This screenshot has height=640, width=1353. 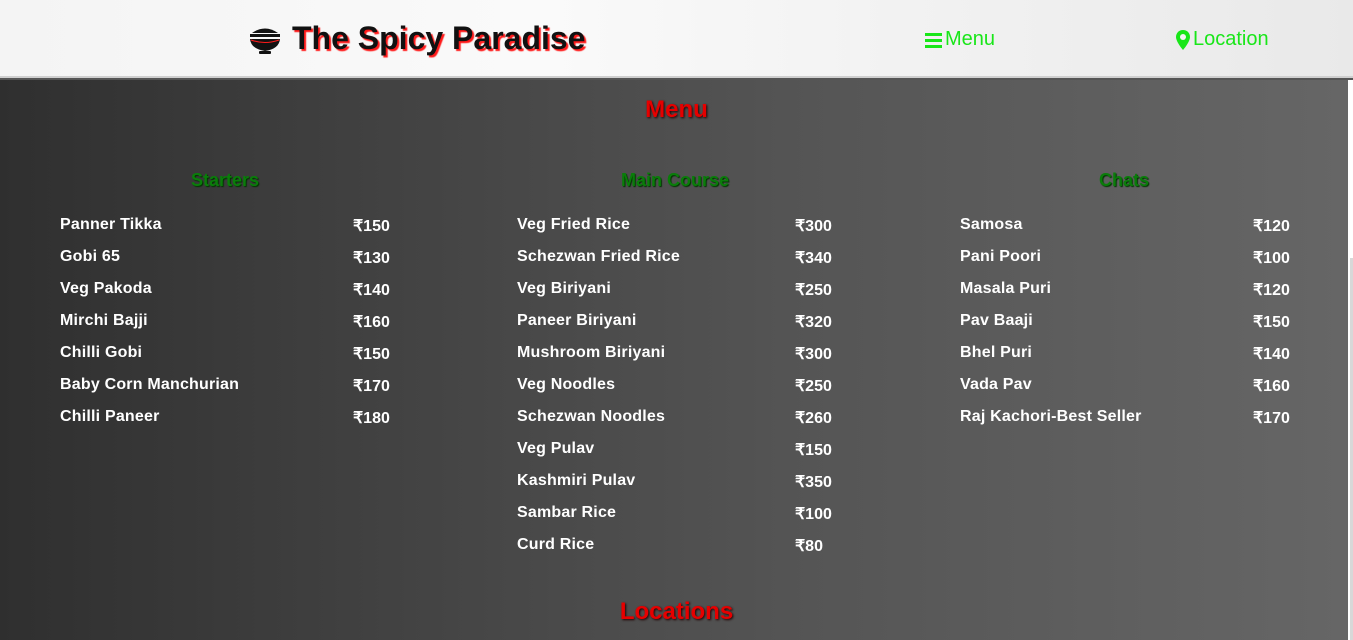 What do you see at coordinates (371, 418) in the screenshot?
I see `menu-item-price: ₹180` at bounding box center [371, 418].